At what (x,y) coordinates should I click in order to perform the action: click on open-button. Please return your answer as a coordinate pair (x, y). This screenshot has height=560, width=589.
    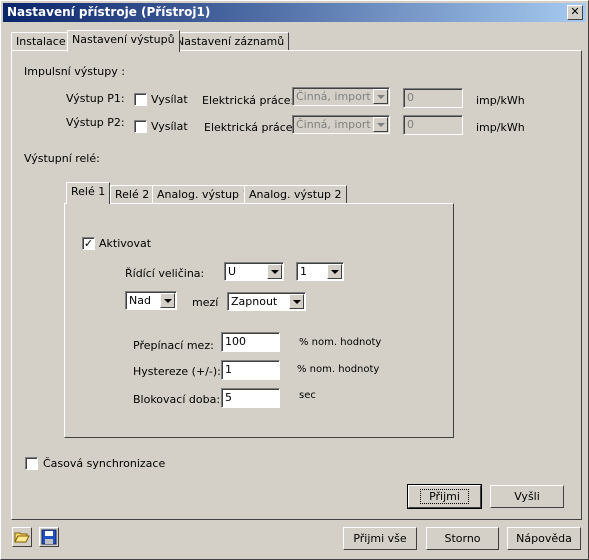
    Looking at the image, I should click on (22, 537).